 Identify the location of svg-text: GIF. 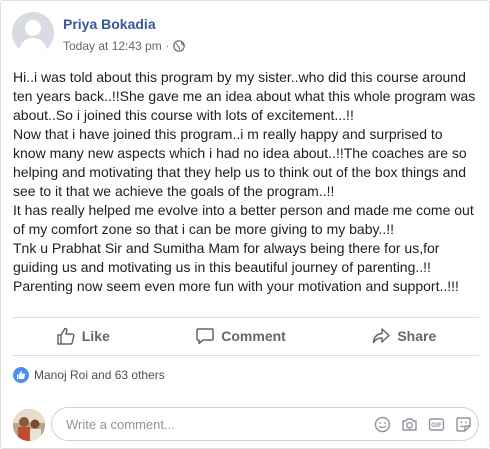
(436, 425).